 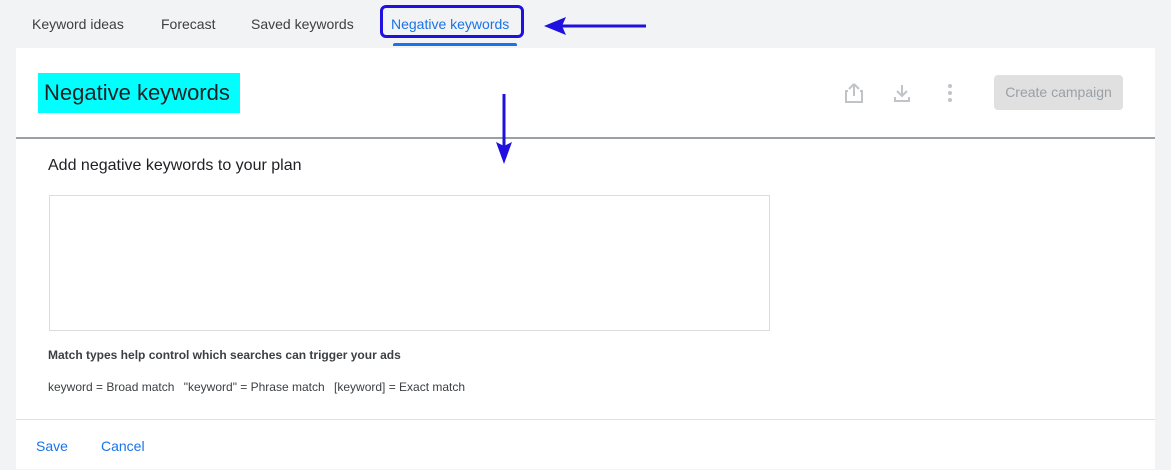 I want to click on tab-keyword-ideas: Keyword ideas, so click(x=78, y=24).